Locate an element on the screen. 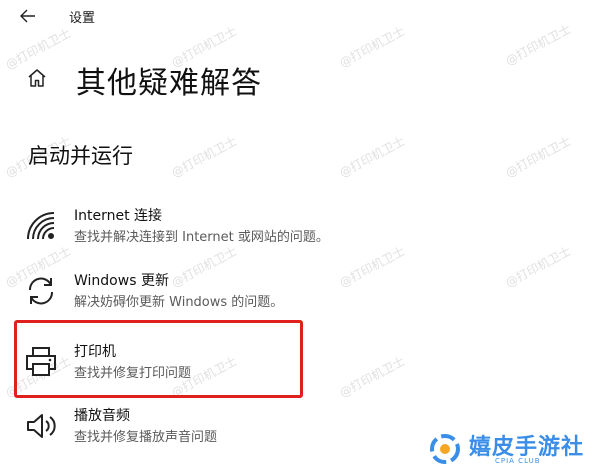 This screenshot has height=475, width=600. brand-logo: 嬉皮手游社 CPIA CLUB is located at coordinates (510, 449).